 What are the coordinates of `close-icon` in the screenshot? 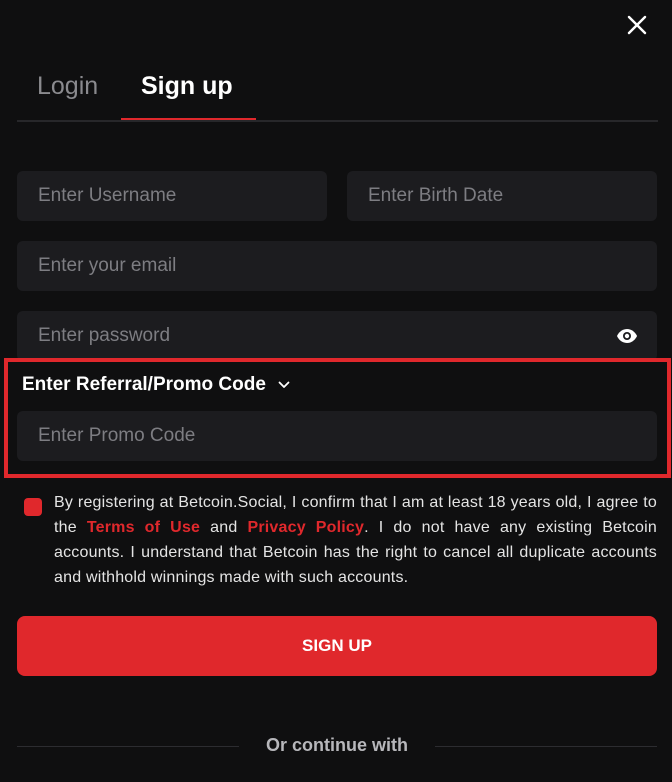 It's located at (637, 25).